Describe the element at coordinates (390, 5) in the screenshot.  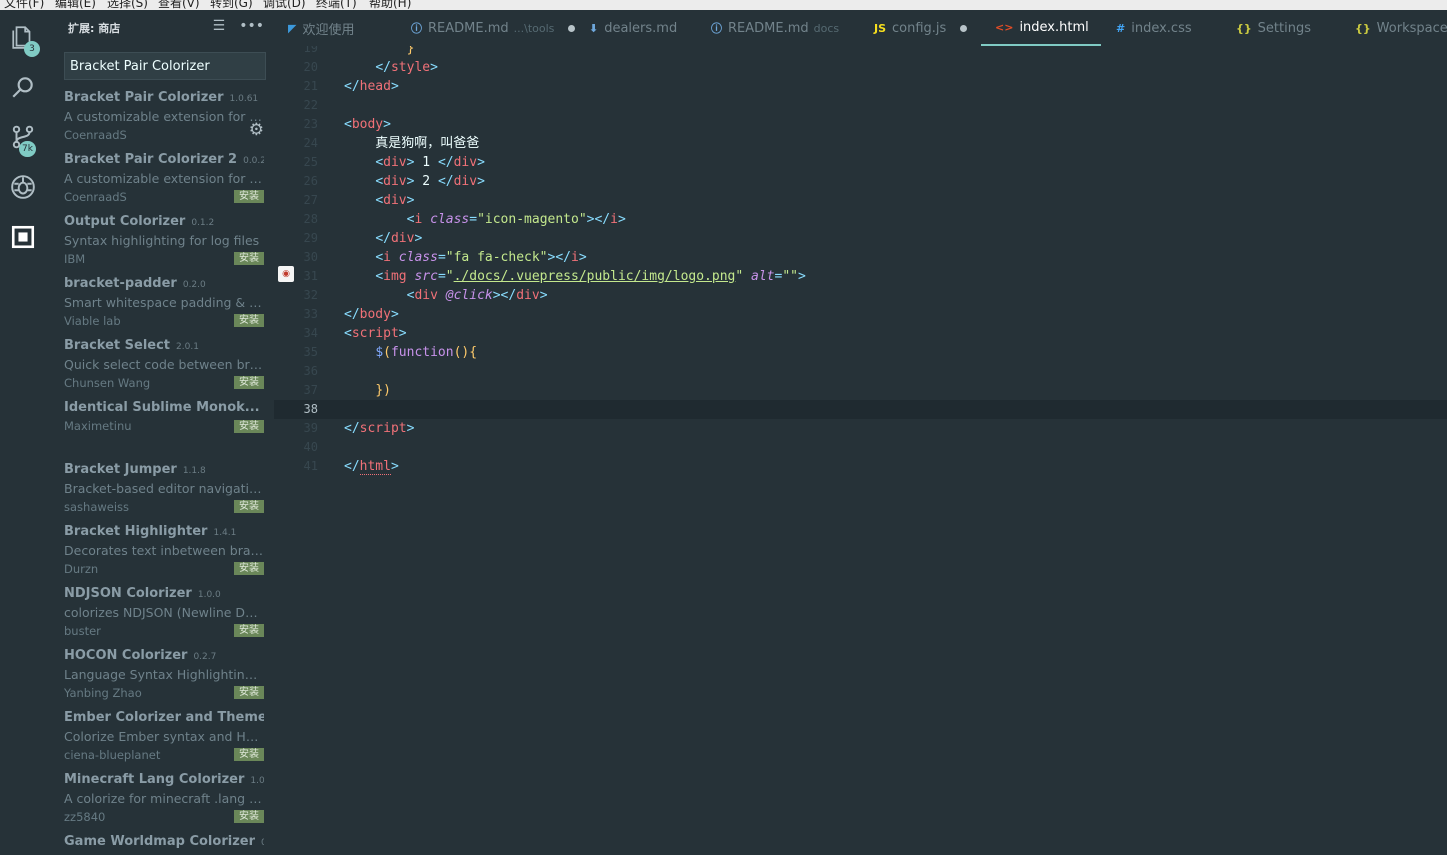
I see `menu-item: 帮助(H)` at that location.